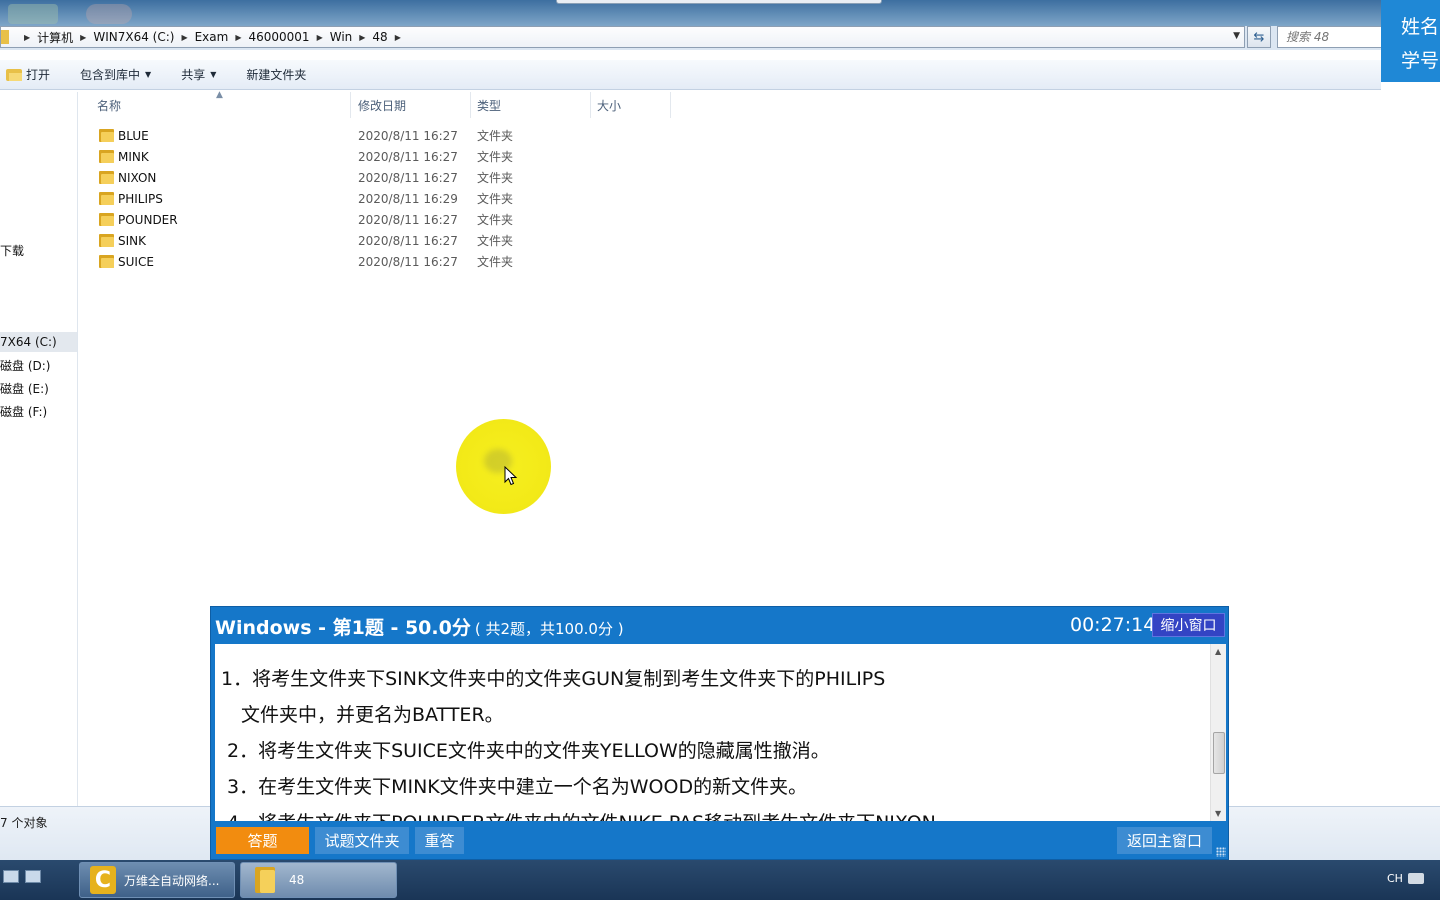 Image resolution: width=1440 pixels, height=900 pixels. I want to click on breadcrumb-item: 46000001, so click(278, 37).